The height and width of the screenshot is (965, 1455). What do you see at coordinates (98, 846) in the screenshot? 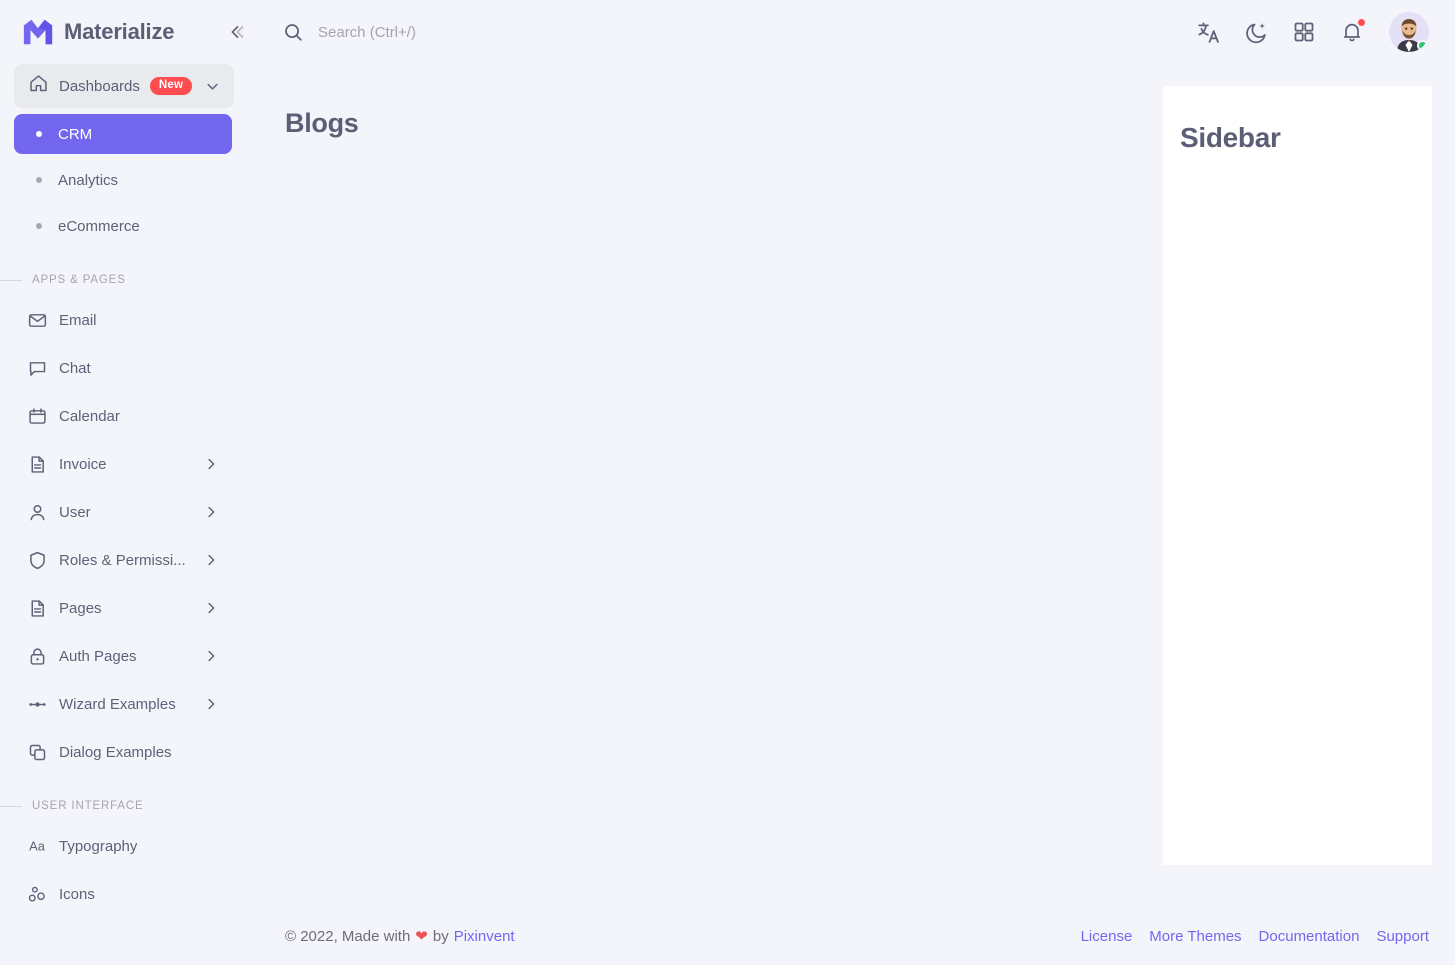
I see `sidebar-item-typography-label: Typography` at bounding box center [98, 846].